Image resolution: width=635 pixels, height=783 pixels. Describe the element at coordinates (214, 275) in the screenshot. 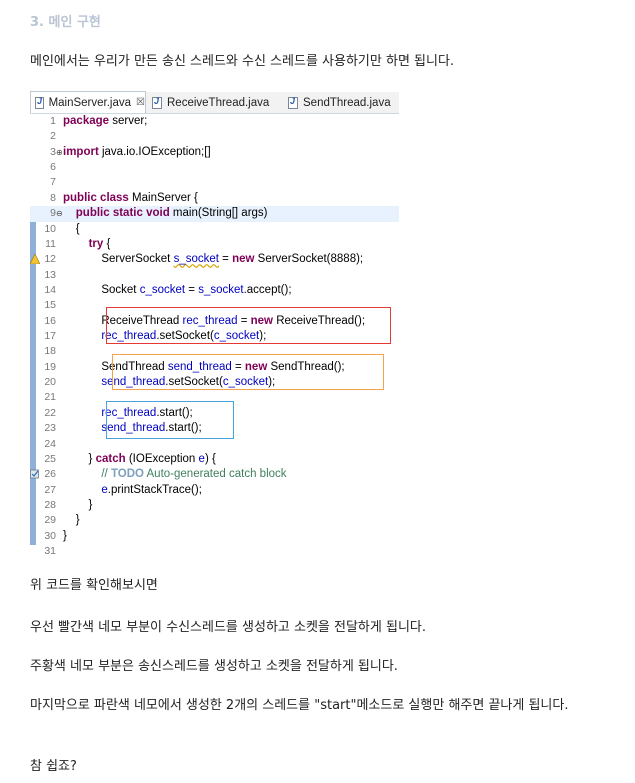

I see `code-line: 13` at that location.